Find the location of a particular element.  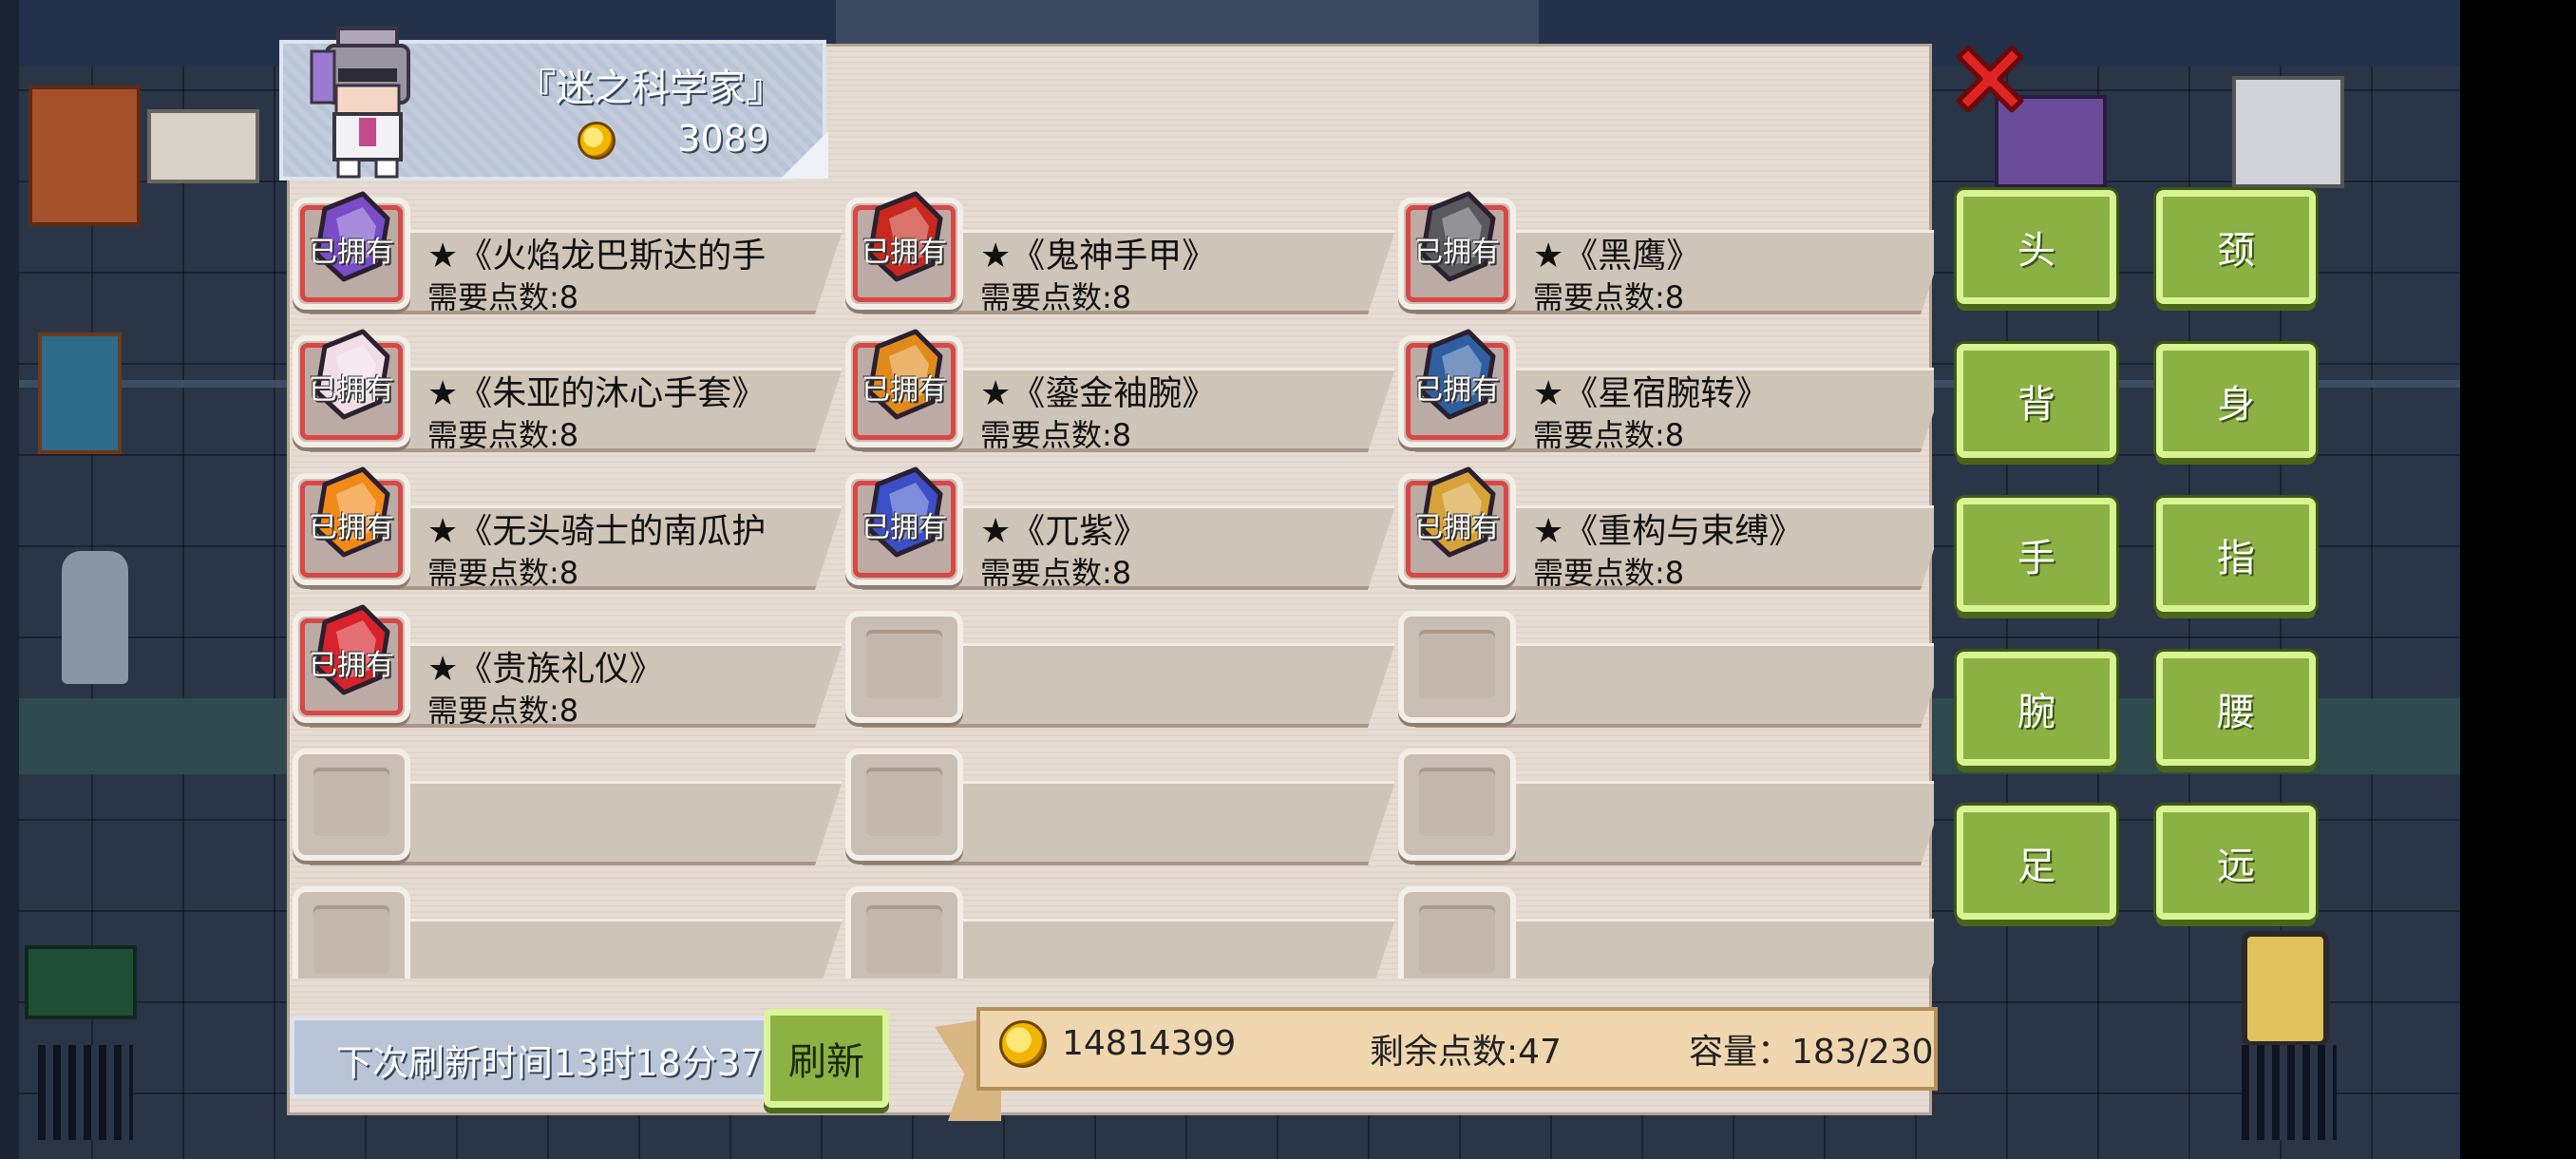

slot-category-button: 远 is located at coordinates (2236, 863).